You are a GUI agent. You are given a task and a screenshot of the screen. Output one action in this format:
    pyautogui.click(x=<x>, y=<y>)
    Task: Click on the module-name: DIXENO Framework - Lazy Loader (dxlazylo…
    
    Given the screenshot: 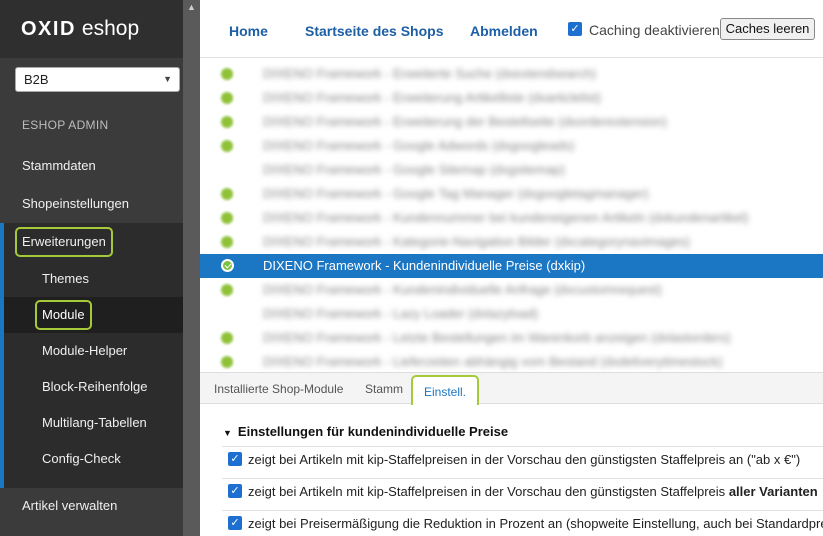 What is the action you would take?
    pyautogui.click(x=401, y=313)
    